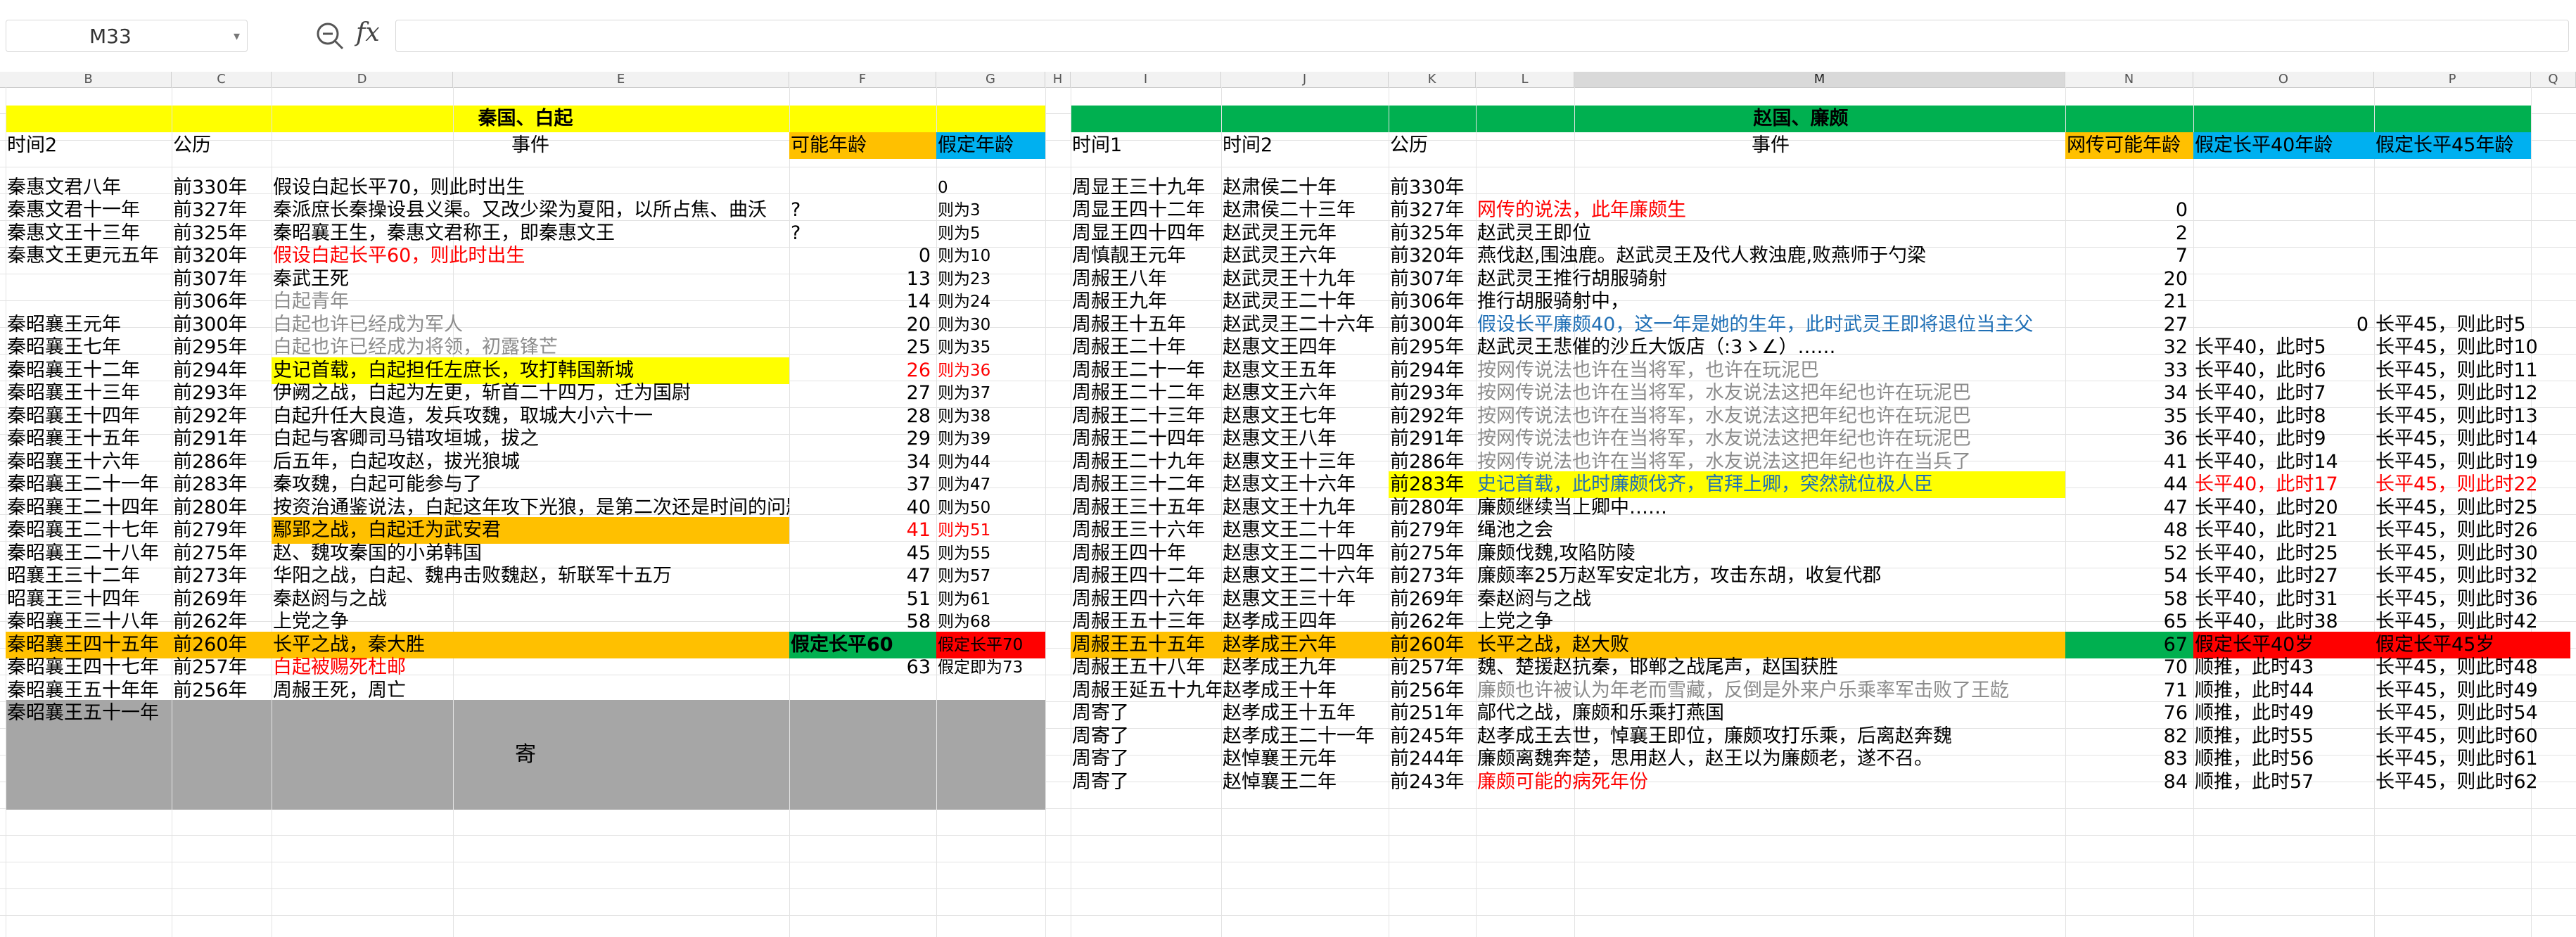 This screenshot has height=937, width=2576. What do you see at coordinates (2129, 79) in the screenshot?
I see `column-header-n: N` at bounding box center [2129, 79].